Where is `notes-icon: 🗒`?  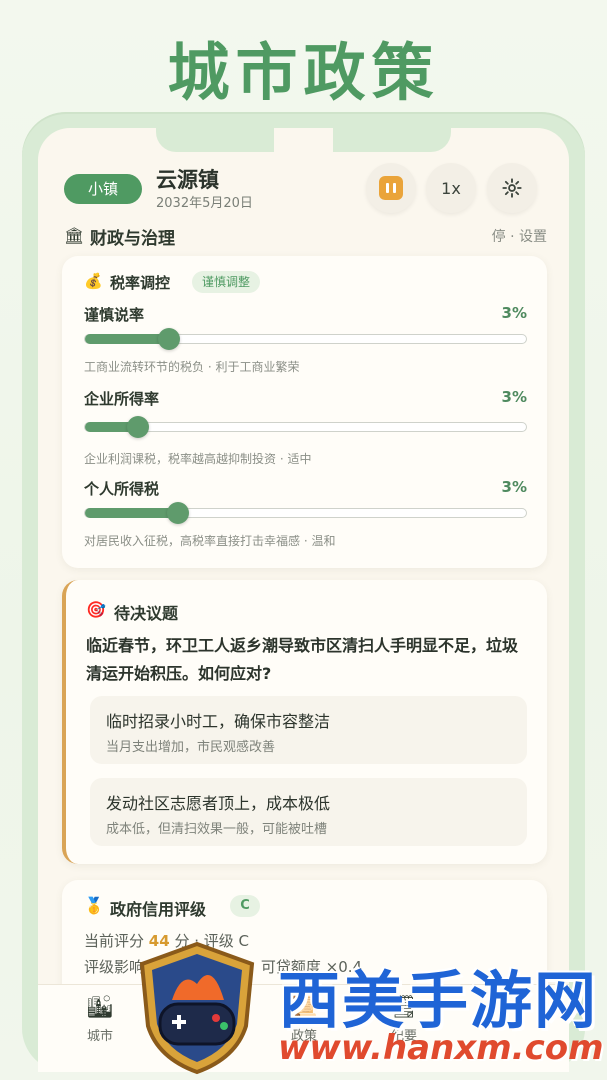
notes-icon: 🗒 is located at coordinates (404, 1007).